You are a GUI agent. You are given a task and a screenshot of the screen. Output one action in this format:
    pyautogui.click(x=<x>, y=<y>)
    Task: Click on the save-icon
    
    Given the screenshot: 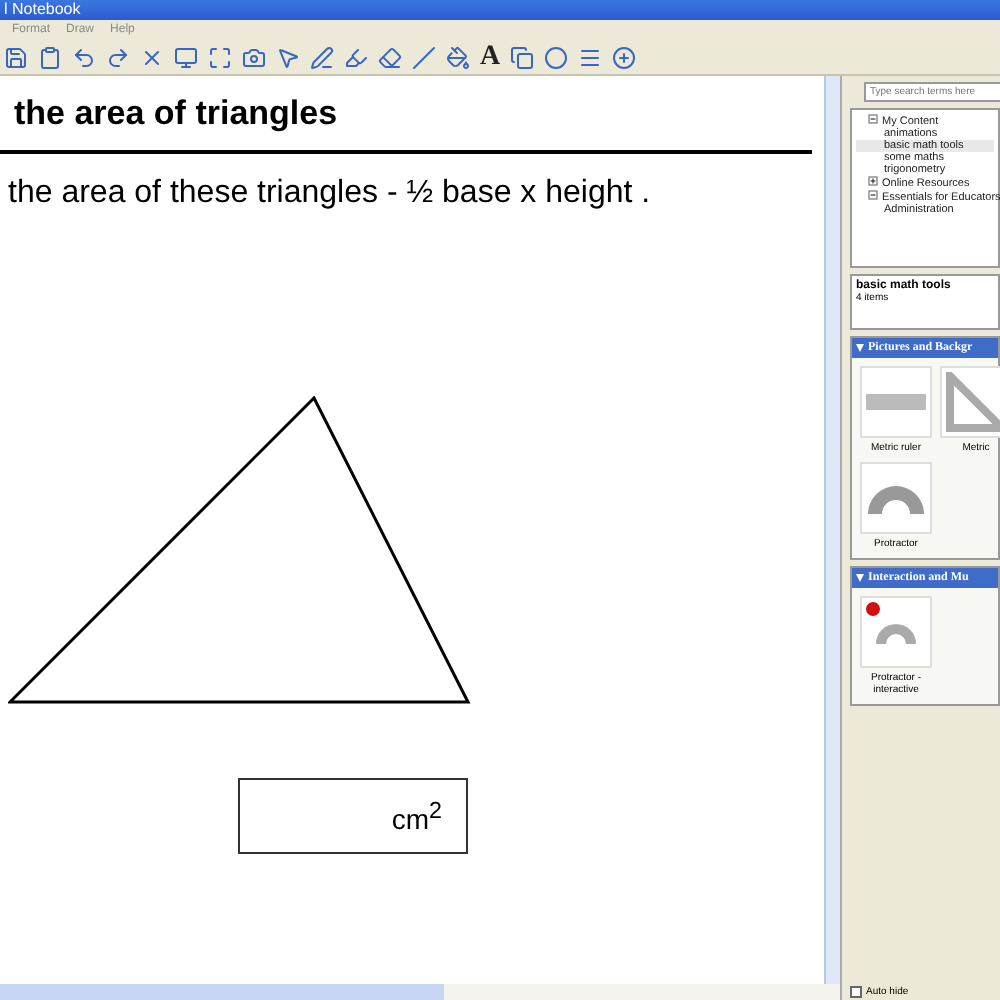 What is the action you would take?
    pyautogui.click(x=16, y=57)
    